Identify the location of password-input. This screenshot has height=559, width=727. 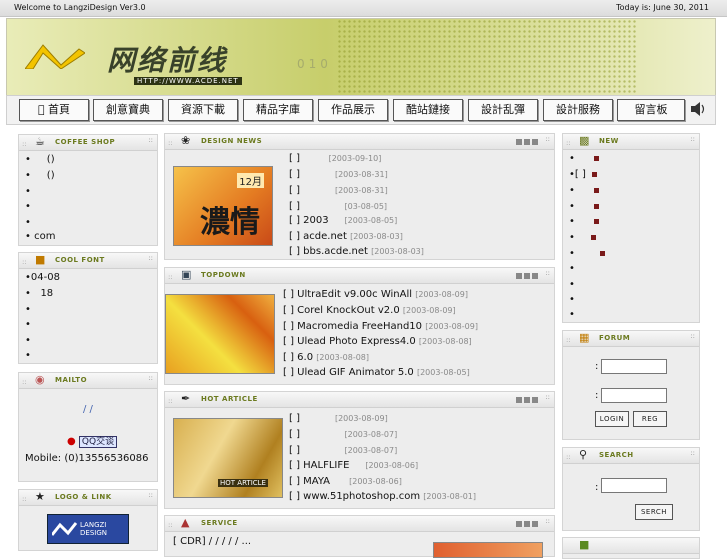
(634, 395).